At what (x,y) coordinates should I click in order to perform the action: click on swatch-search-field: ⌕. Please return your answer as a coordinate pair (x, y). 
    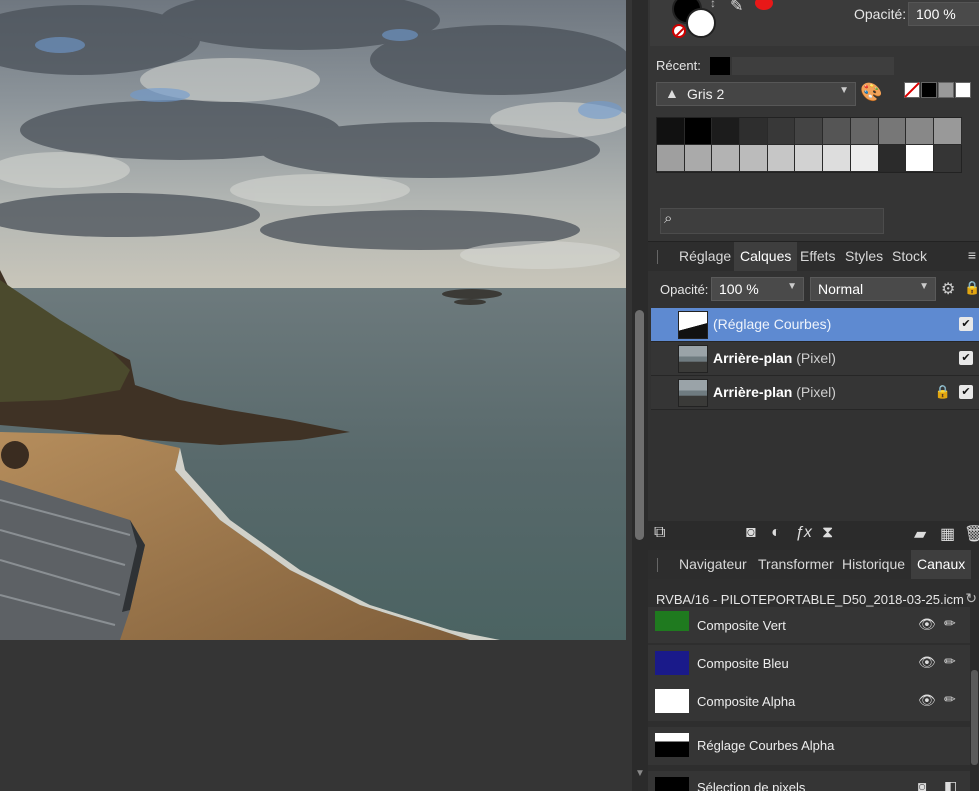
    Looking at the image, I should click on (772, 221).